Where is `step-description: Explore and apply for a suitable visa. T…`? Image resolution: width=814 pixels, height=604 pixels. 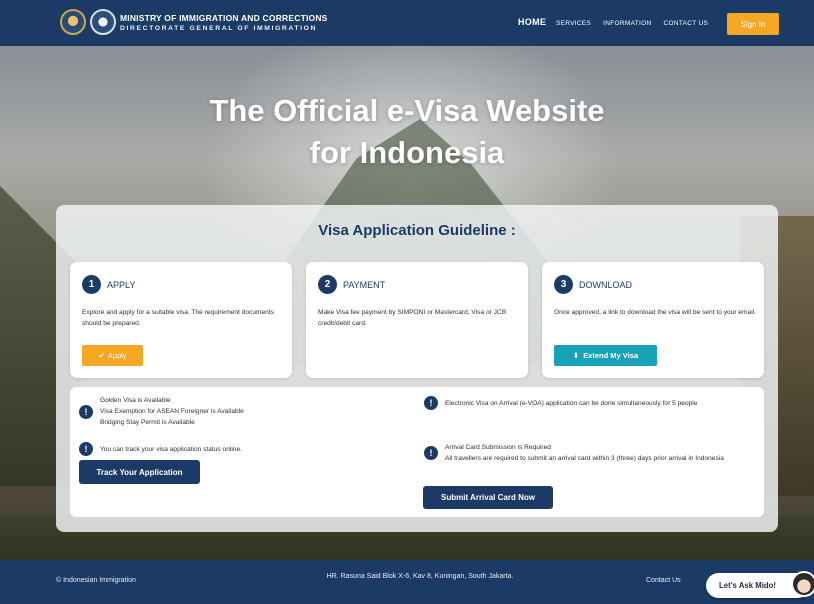 step-description: Explore and apply for a suitable visa. T… is located at coordinates (178, 318).